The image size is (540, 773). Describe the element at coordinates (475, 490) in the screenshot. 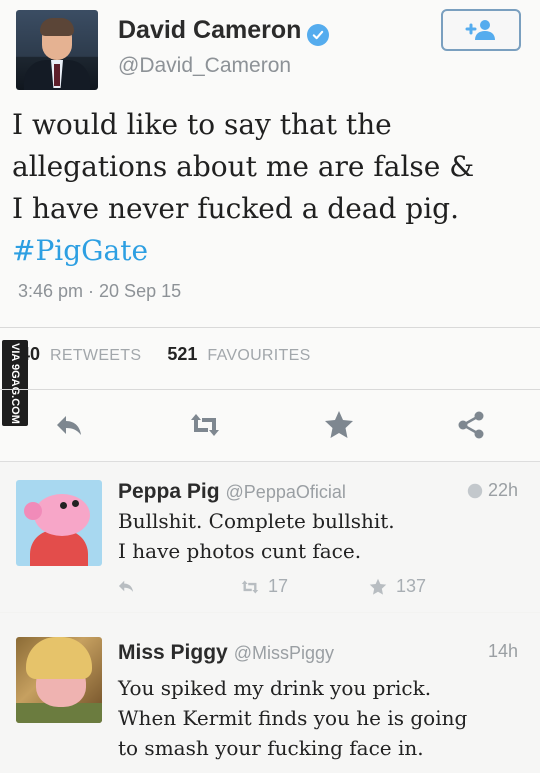

I see `globe-icon` at that location.